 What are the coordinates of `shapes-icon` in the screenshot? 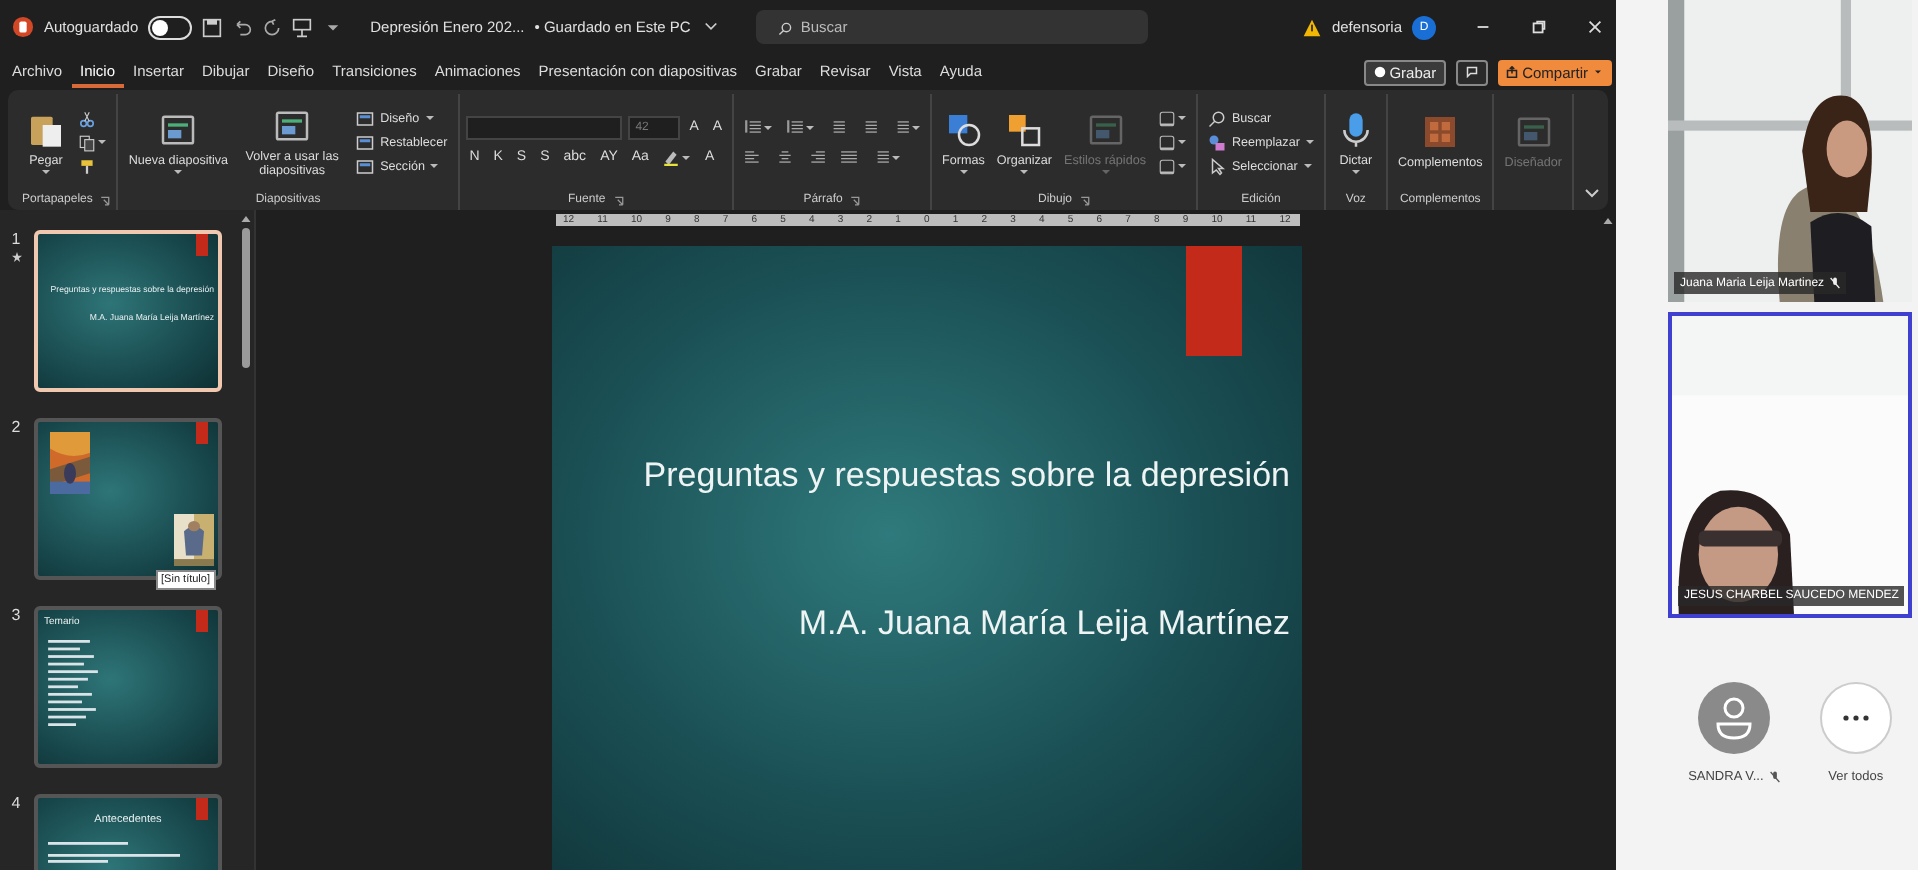 It's located at (963, 130).